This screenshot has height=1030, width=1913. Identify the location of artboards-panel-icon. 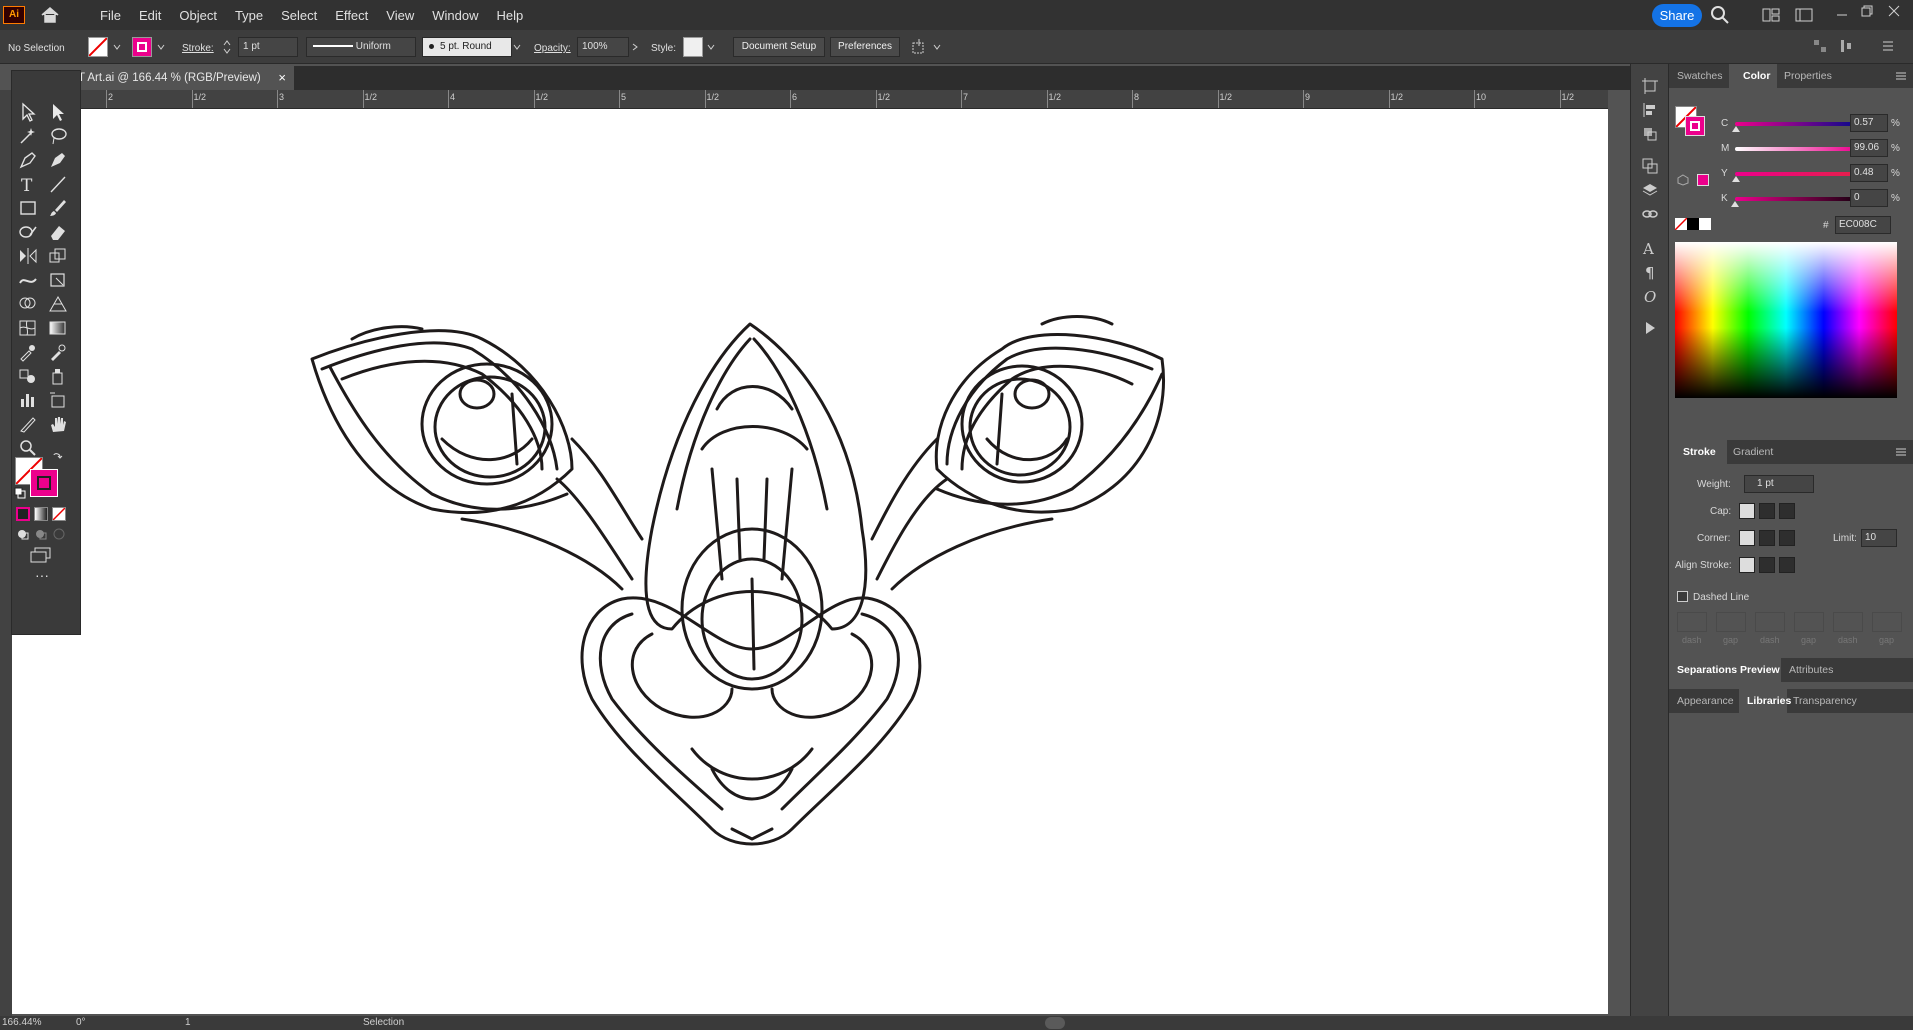
(1650, 86).